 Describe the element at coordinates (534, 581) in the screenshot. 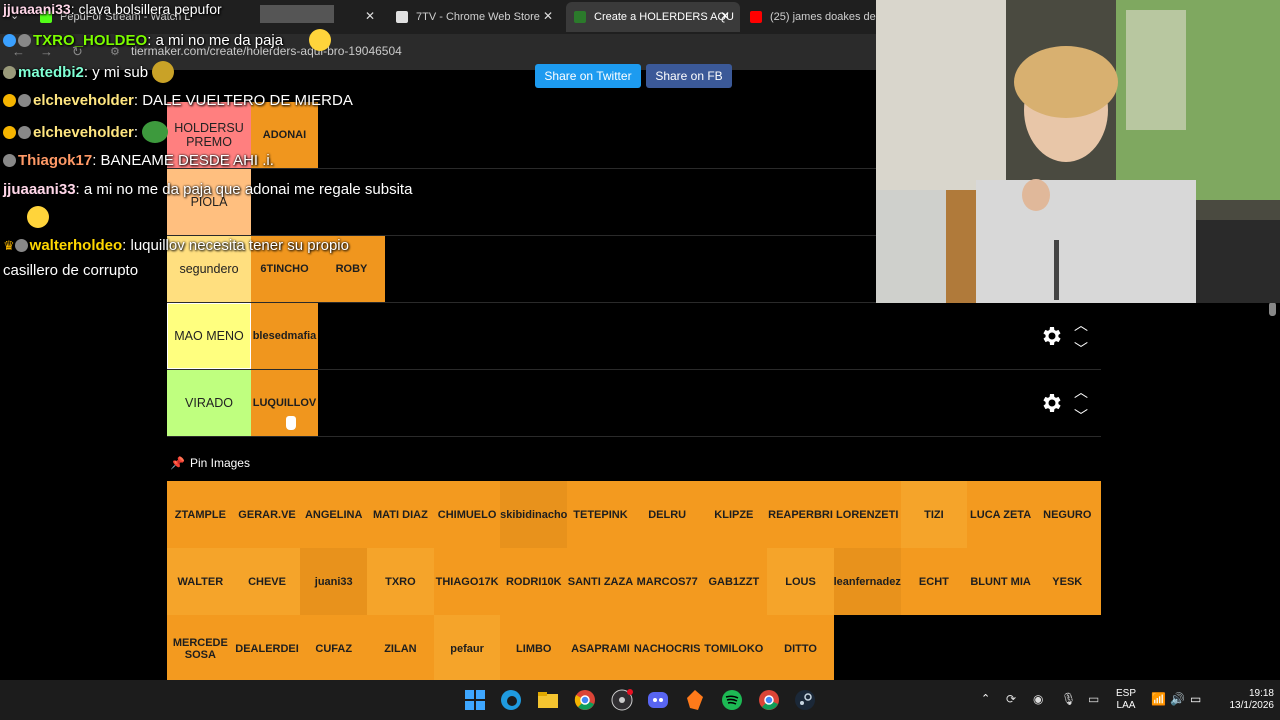

I see `pool-item: RODRI10K` at that location.